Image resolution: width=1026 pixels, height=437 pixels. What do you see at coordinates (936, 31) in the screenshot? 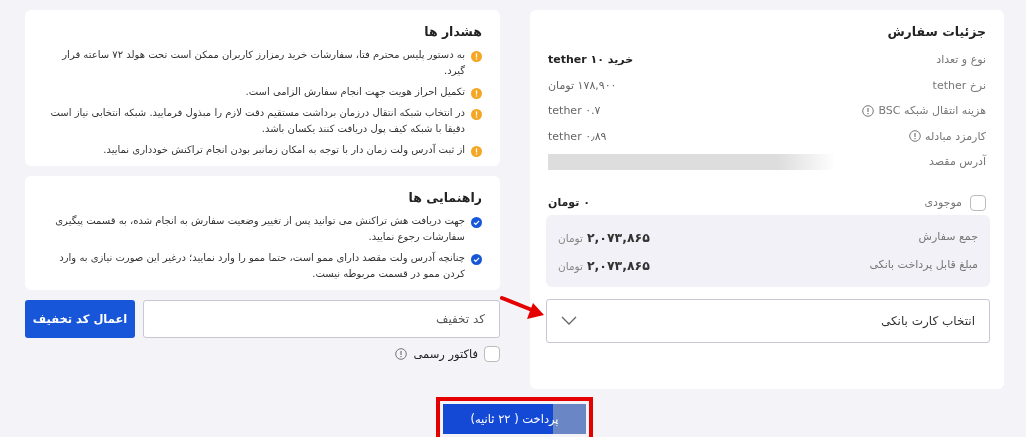
I see `card-title: جزئیات سفارش` at bounding box center [936, 31].